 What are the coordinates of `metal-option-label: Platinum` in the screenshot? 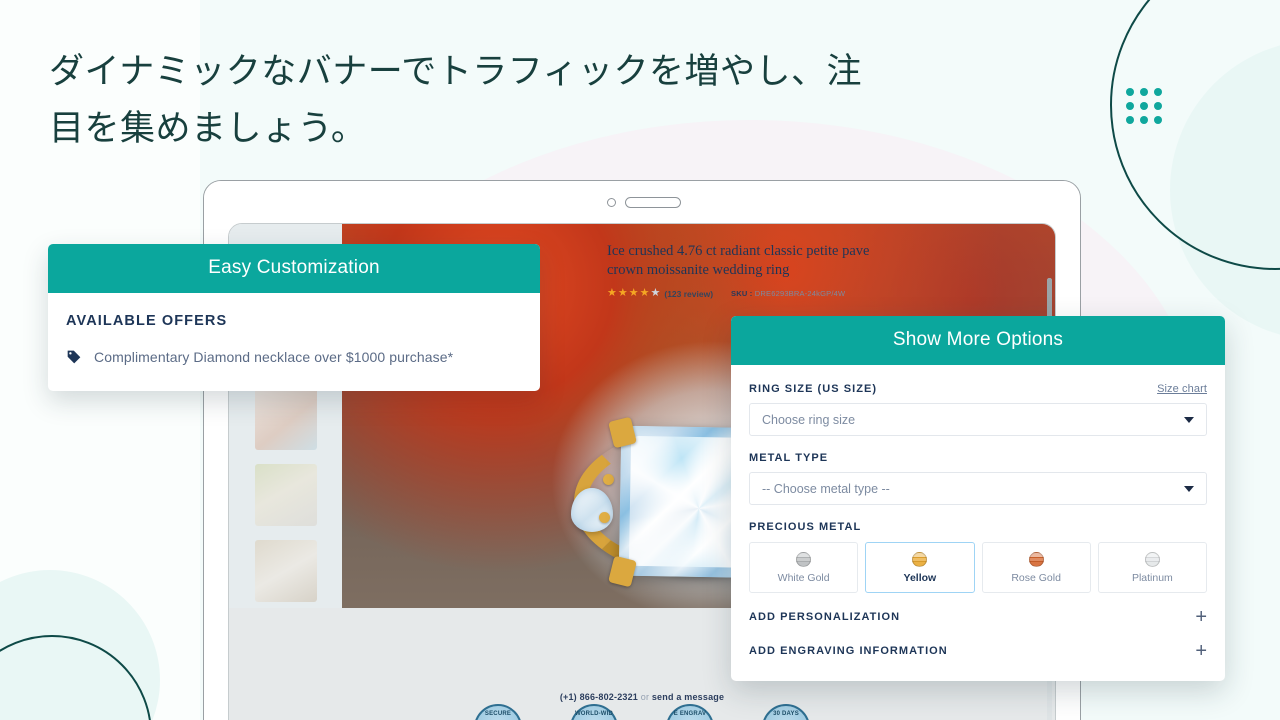 It's located at (1152, 577).